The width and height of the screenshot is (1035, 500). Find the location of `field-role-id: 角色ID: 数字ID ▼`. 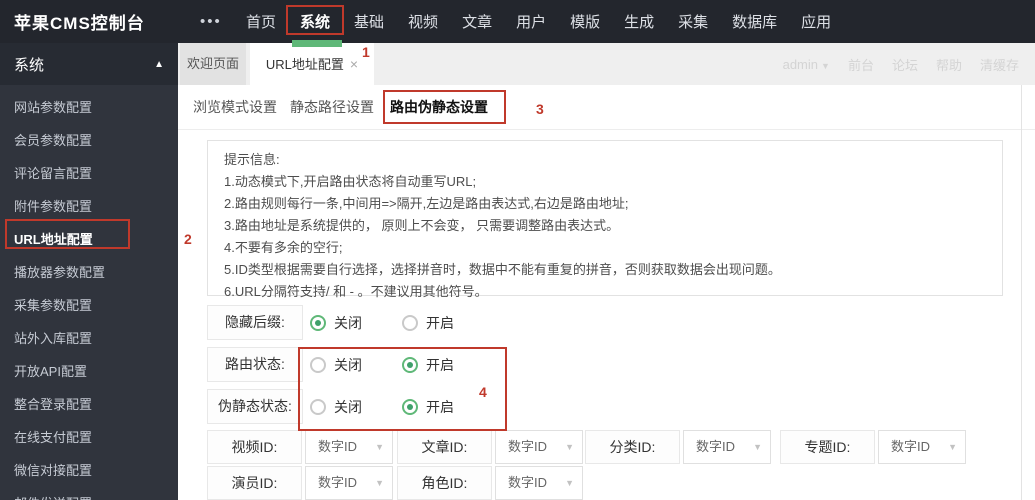

field-role-id: 角色ID: 数字ID ▼ is located at coordinates (490, 483).